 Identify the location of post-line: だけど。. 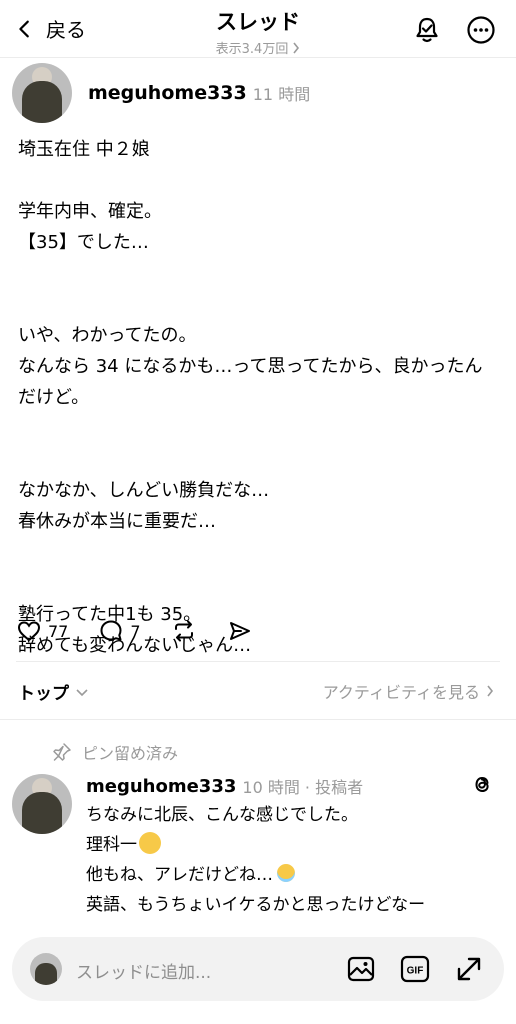
(54, 397).